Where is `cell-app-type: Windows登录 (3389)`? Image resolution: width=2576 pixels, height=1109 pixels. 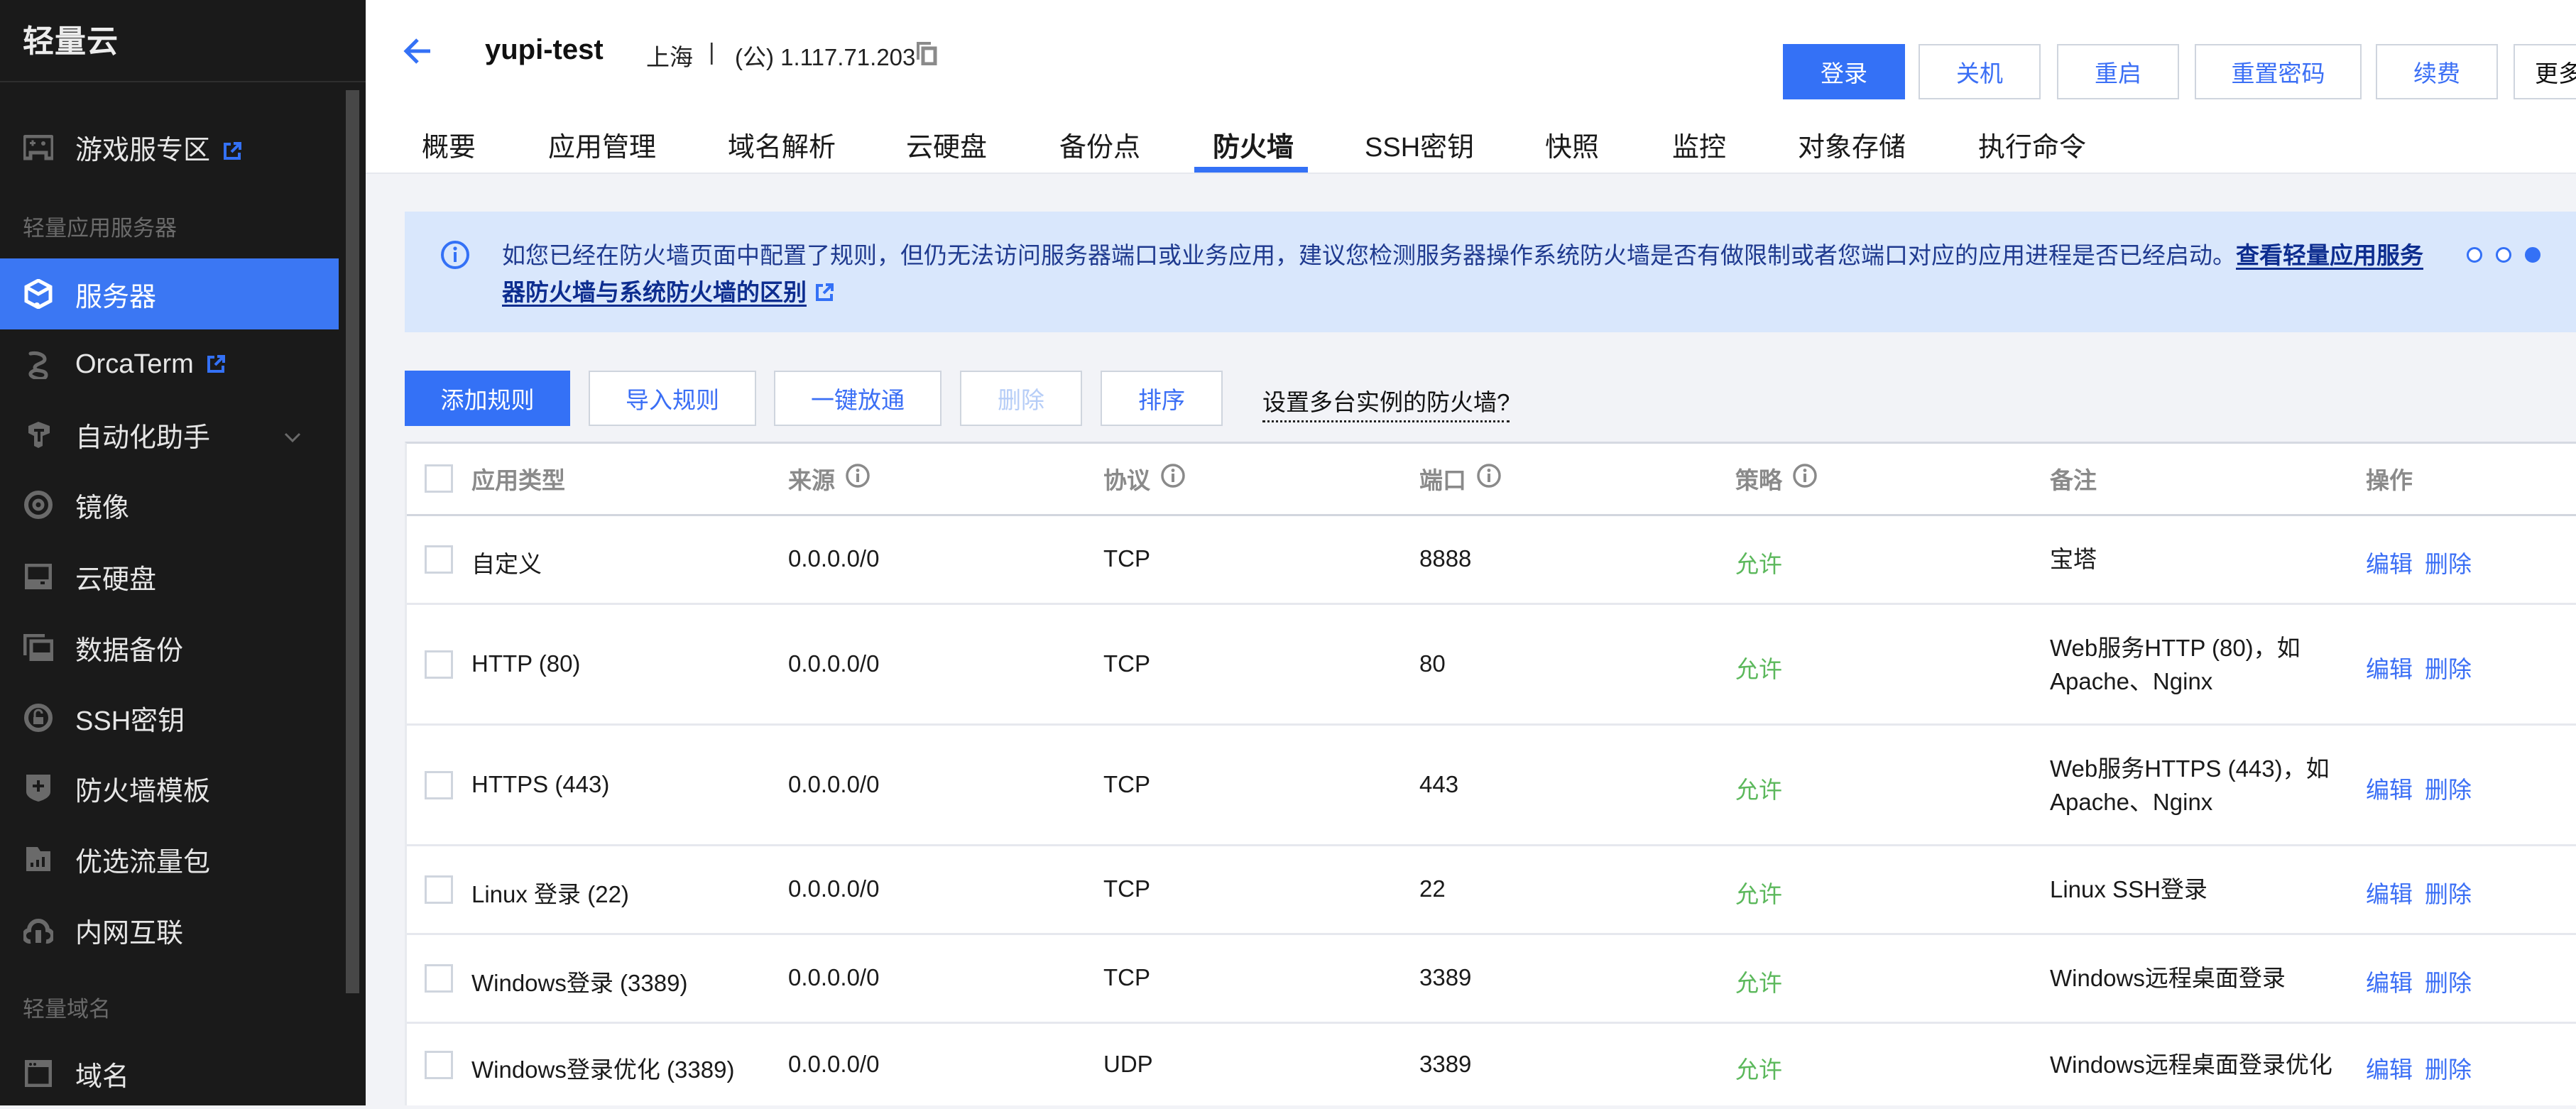
cell-app-type: Windows登录 (3389) is located at coordinates (579, 983).